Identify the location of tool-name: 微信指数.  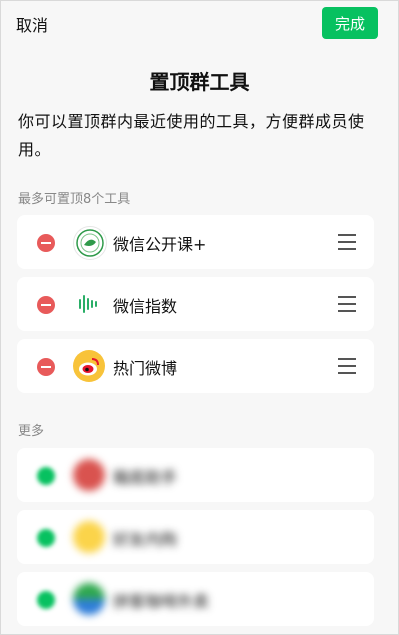
(145, 306).